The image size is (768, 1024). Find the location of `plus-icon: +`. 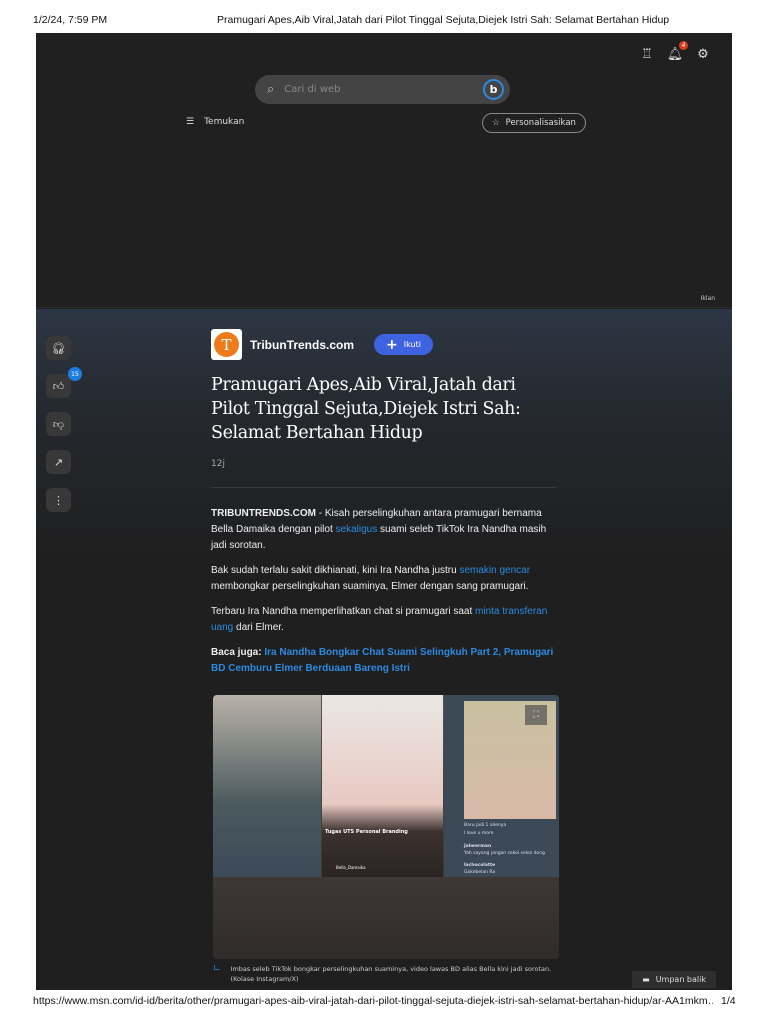

plus-icon: + is located at coordinates (392, 344).